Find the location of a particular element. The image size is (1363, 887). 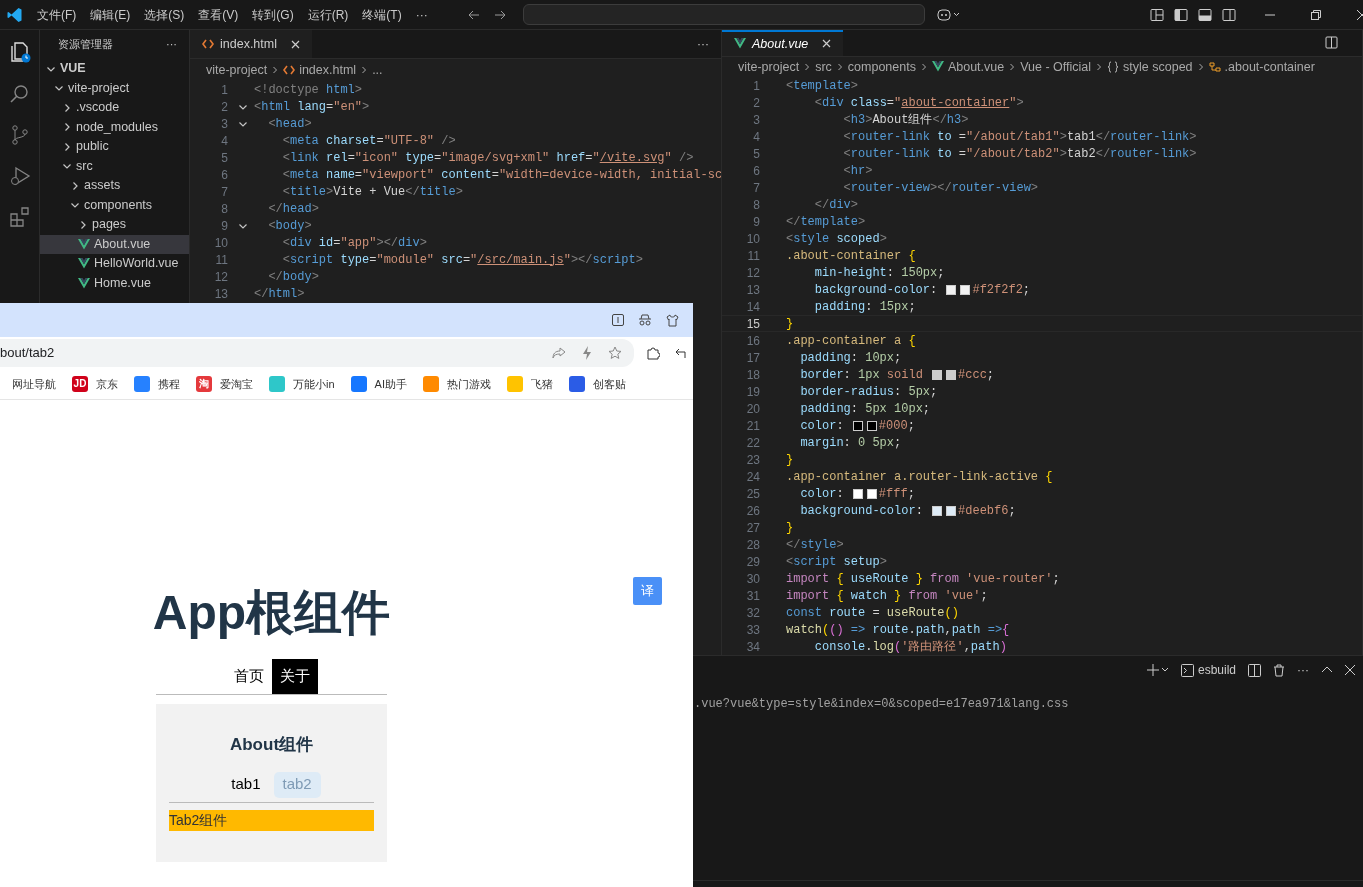

bookmark-item: 飞猪 is located at coordinates (529, 384).